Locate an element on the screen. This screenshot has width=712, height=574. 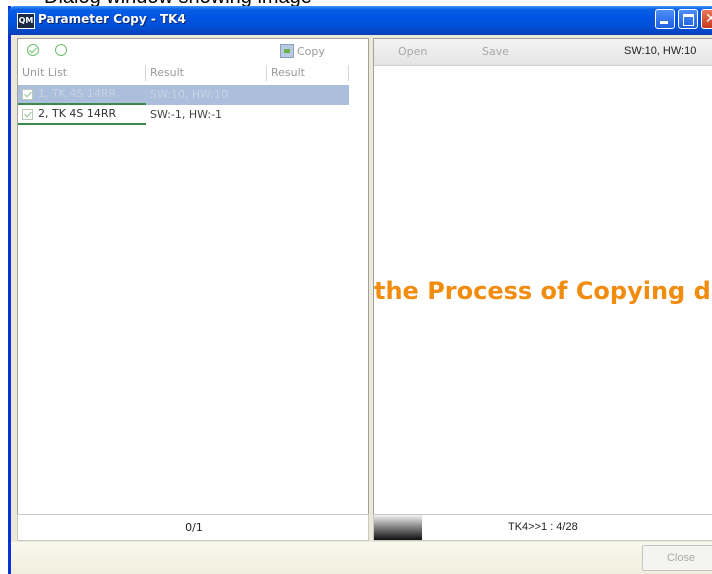
copy-button-label: Copy is located at coordinates (311, 51).